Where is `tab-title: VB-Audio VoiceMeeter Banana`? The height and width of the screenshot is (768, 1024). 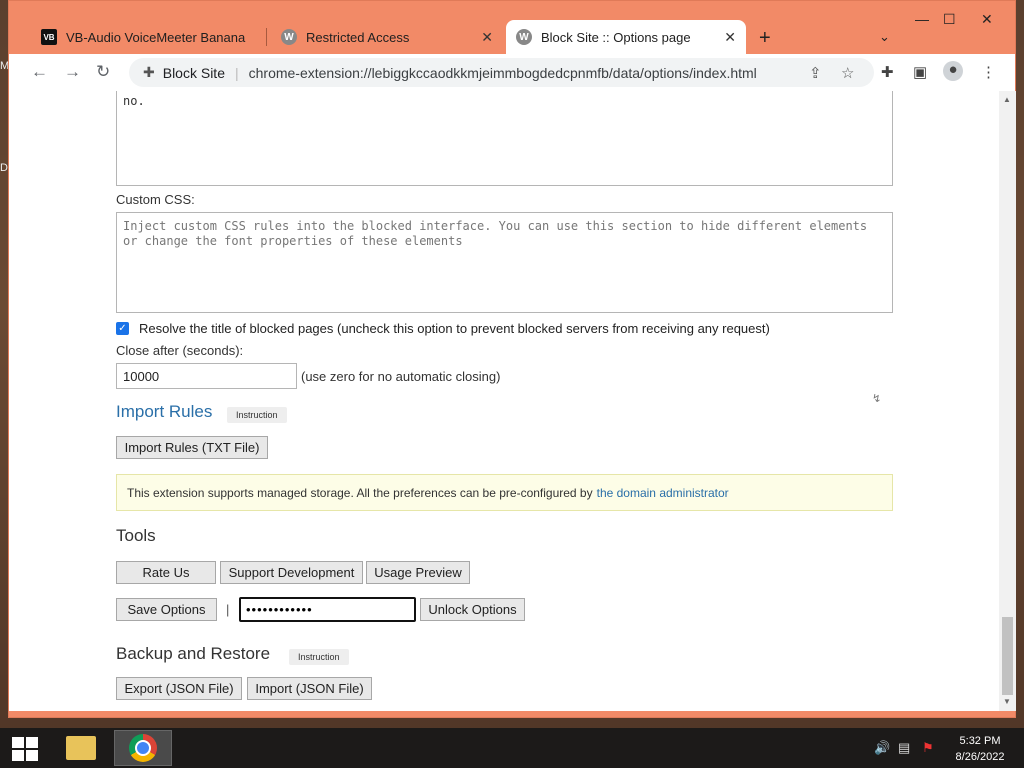
tab-title: VB-Audio VoiceMeeter Banana is located at coordinates (156, 37).